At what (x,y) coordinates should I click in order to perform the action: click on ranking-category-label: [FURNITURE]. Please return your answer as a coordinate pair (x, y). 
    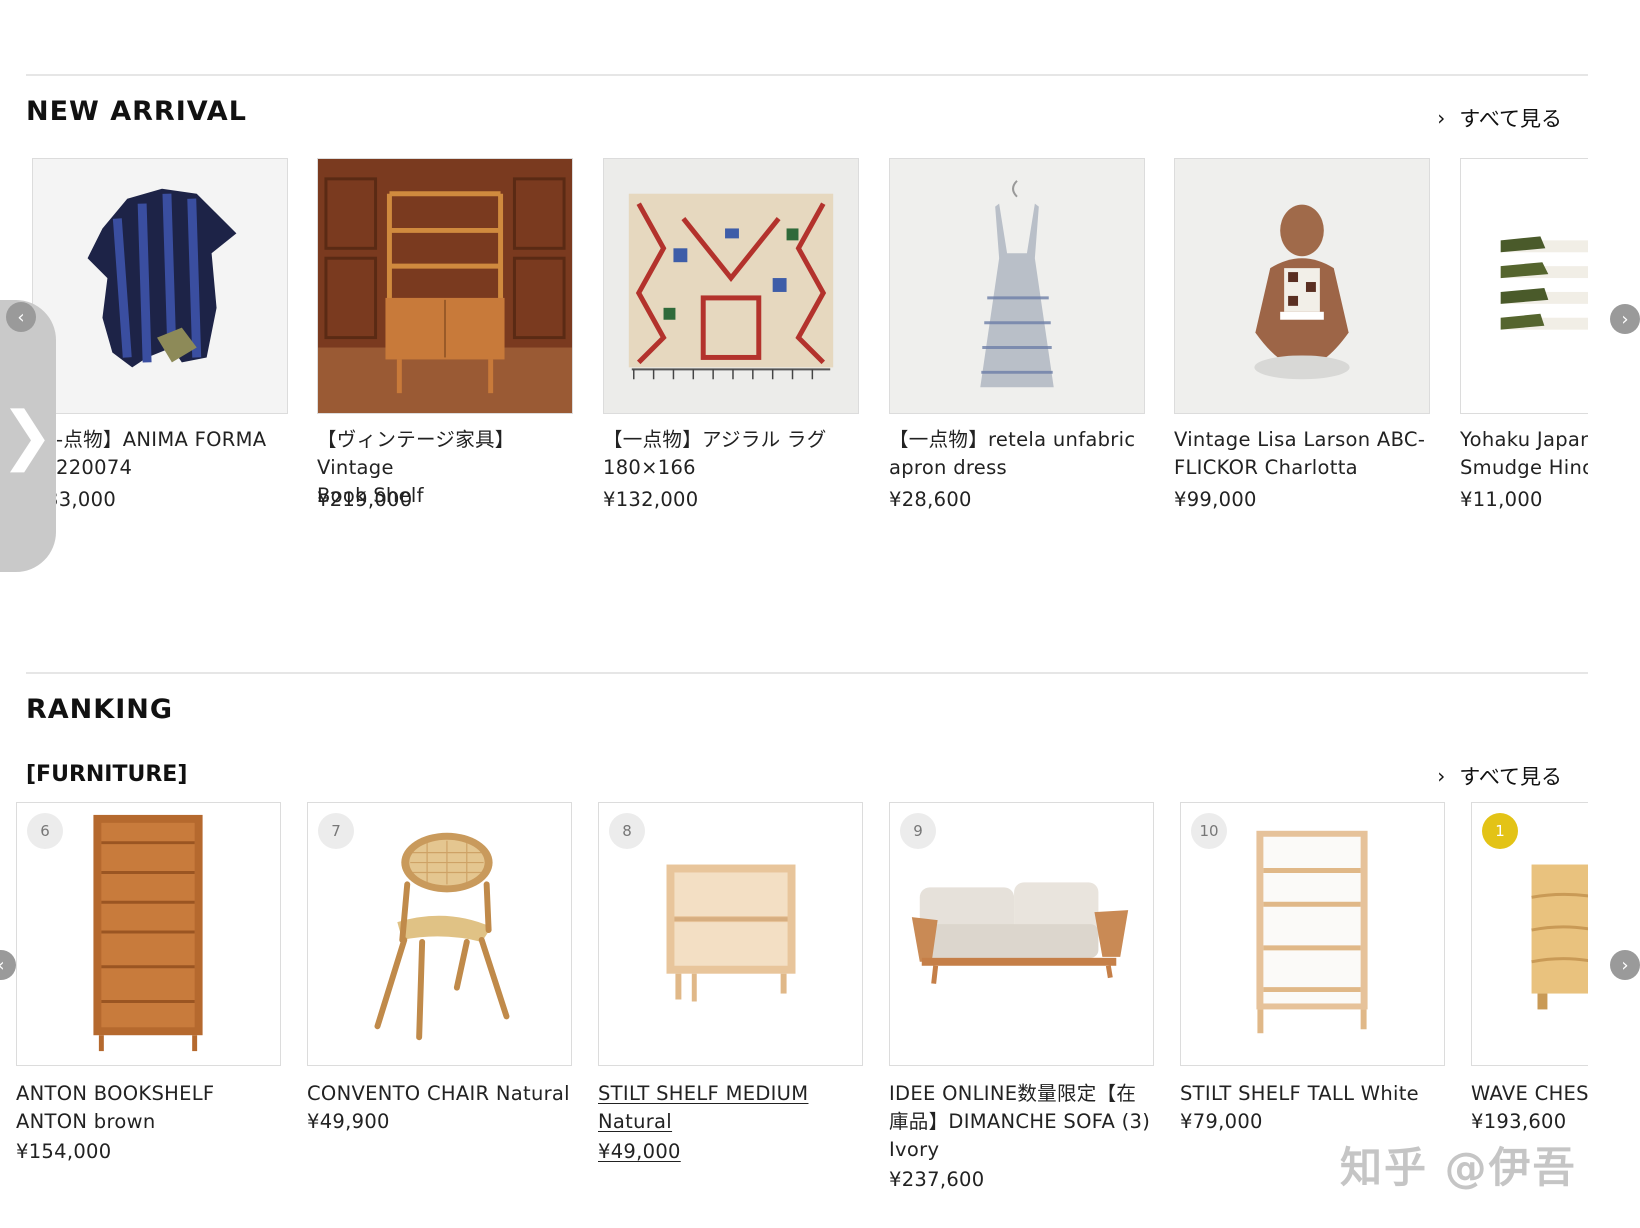
    Looking at the image, I should click on (107, 774).